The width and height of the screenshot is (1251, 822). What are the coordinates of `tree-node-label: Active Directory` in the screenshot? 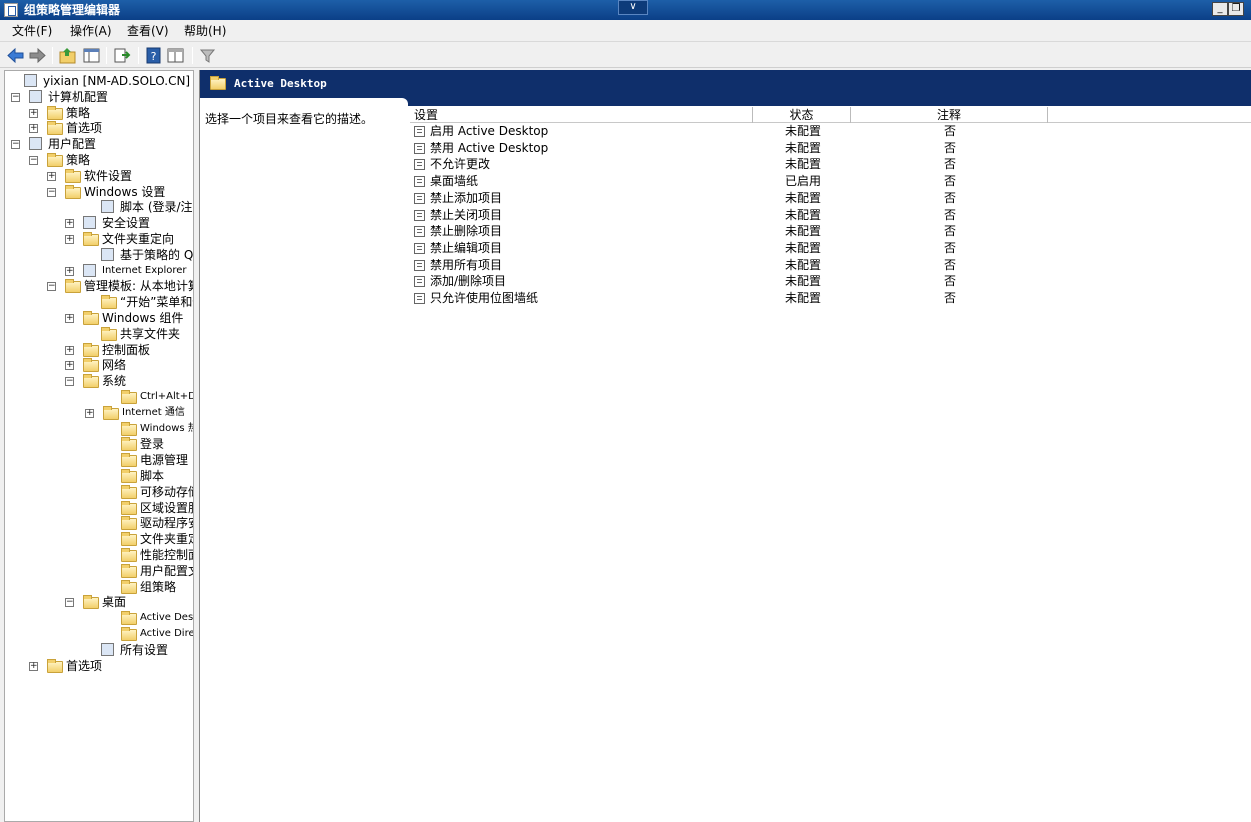 It's located at (167, 633).